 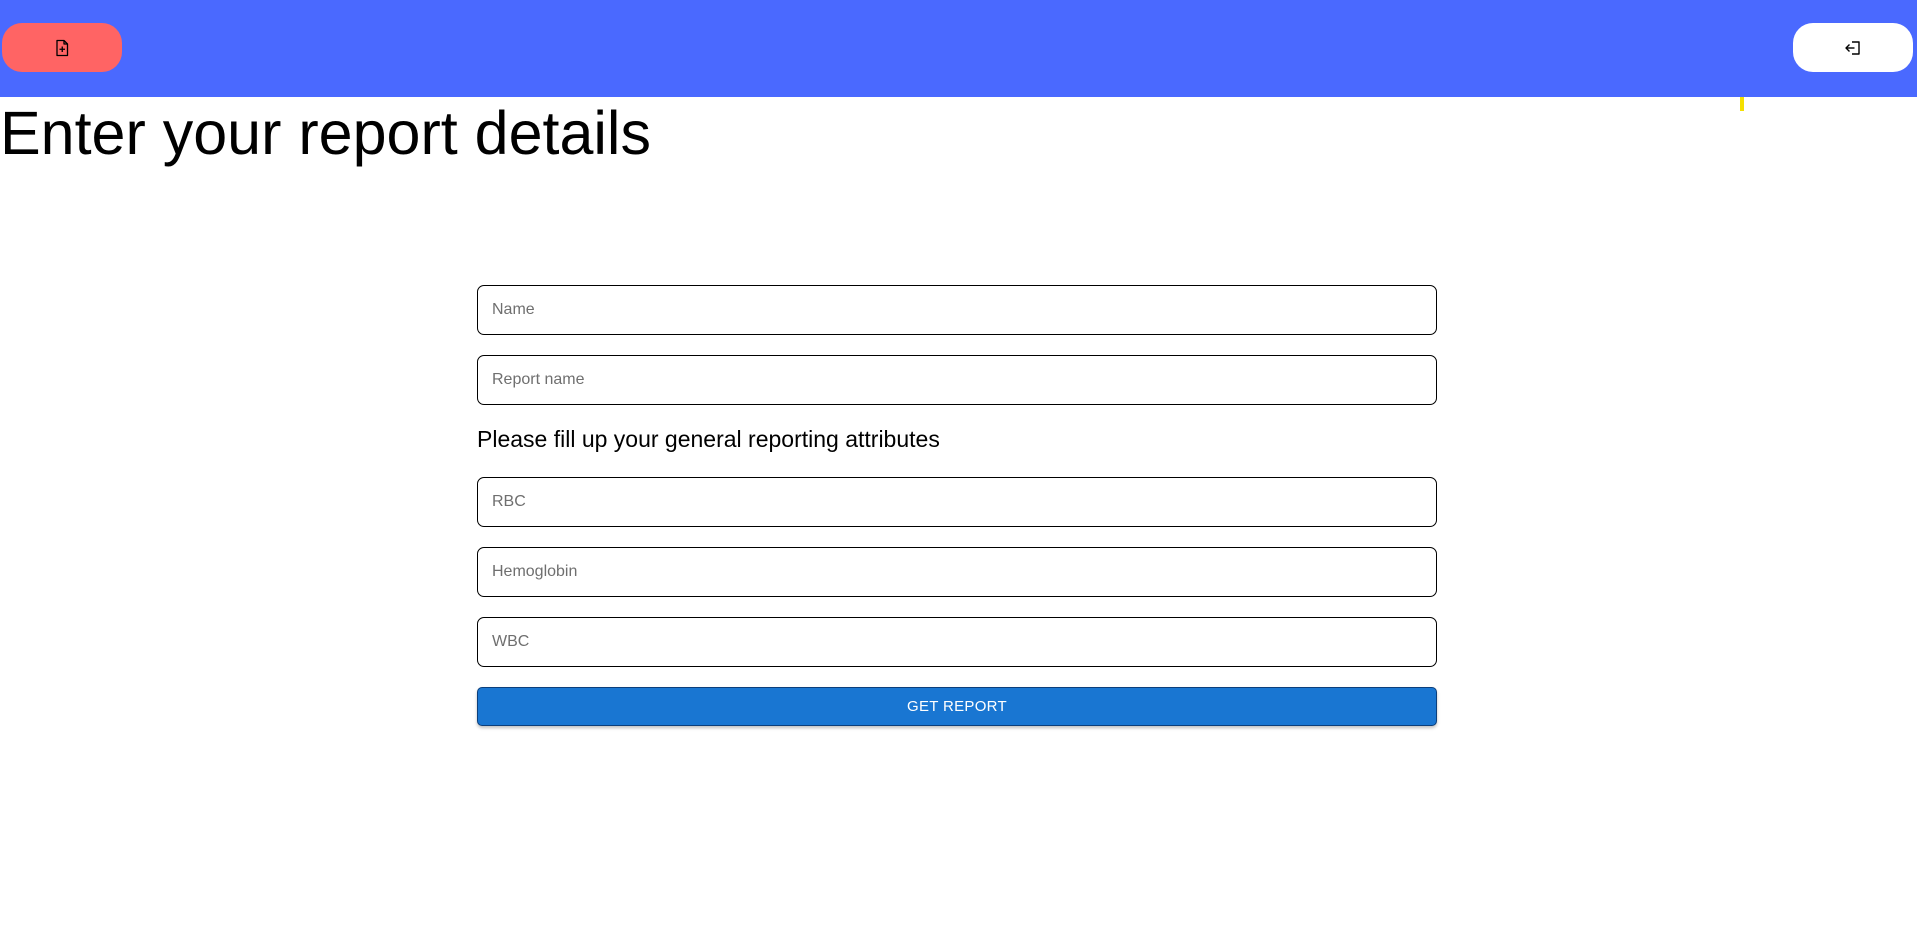 I want to click on report-name-field-wrapper, so click(x=957, y=380).